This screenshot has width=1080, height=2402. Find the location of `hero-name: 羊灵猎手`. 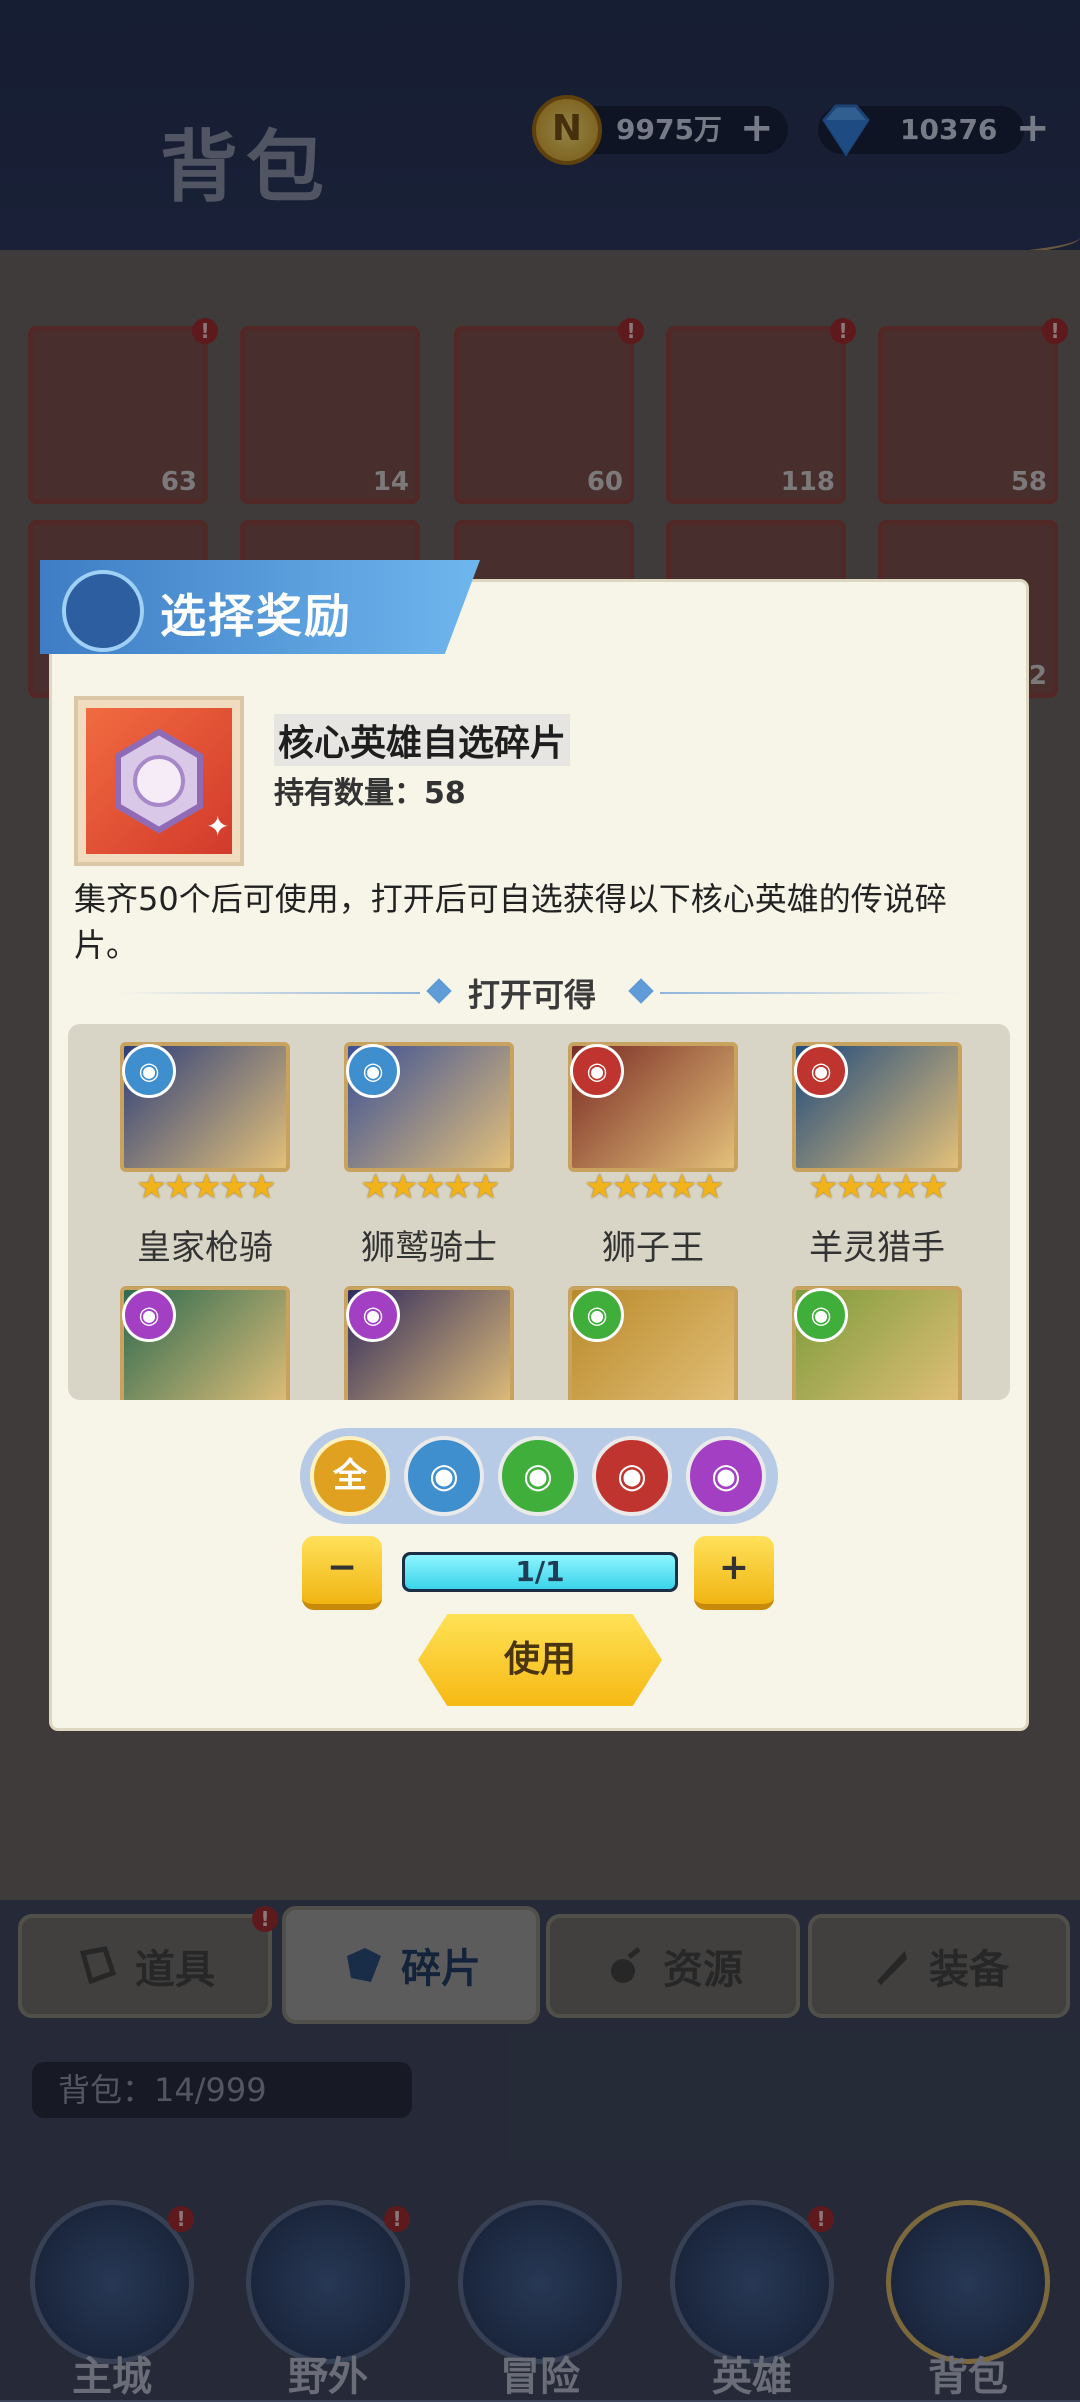

hero-name: 羊灵猎手 is located at coordinates (877, 1248).